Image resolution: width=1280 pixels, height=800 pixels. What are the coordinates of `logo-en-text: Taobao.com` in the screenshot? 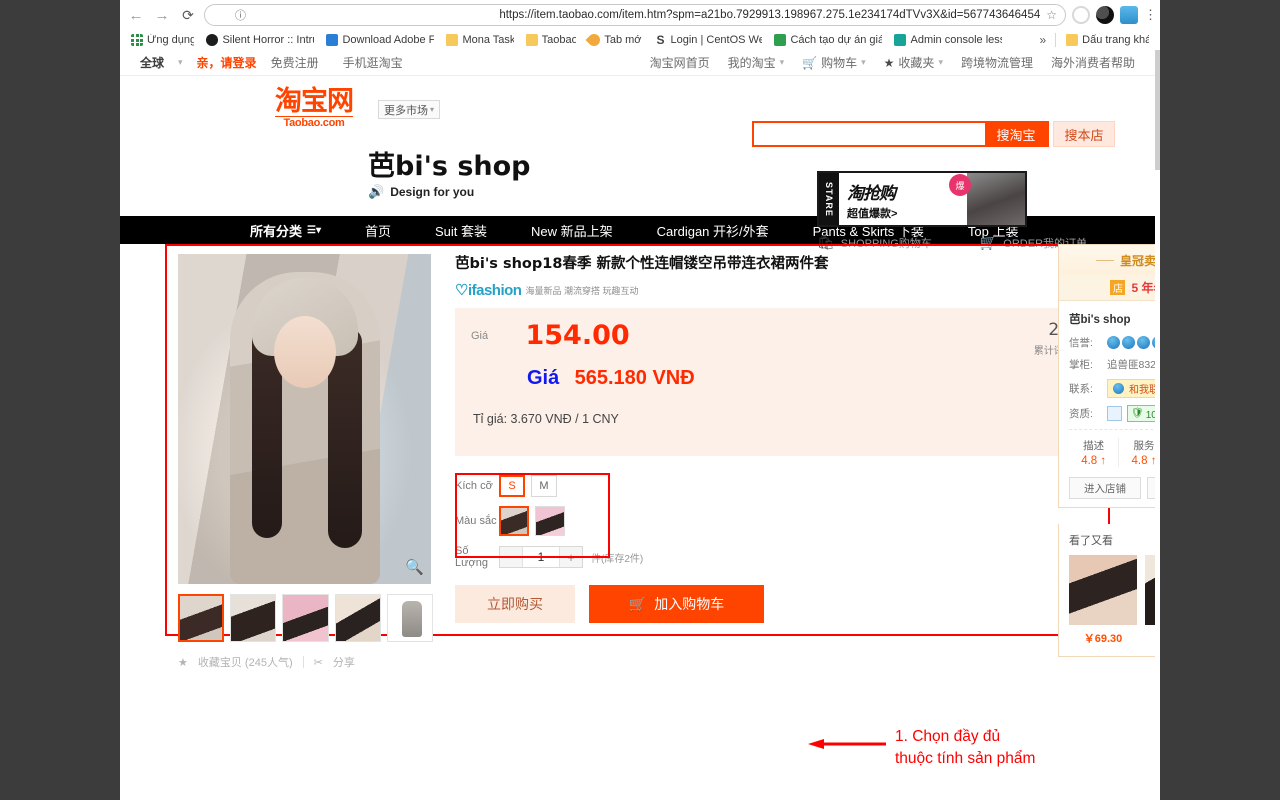 It's located at (314, 122).